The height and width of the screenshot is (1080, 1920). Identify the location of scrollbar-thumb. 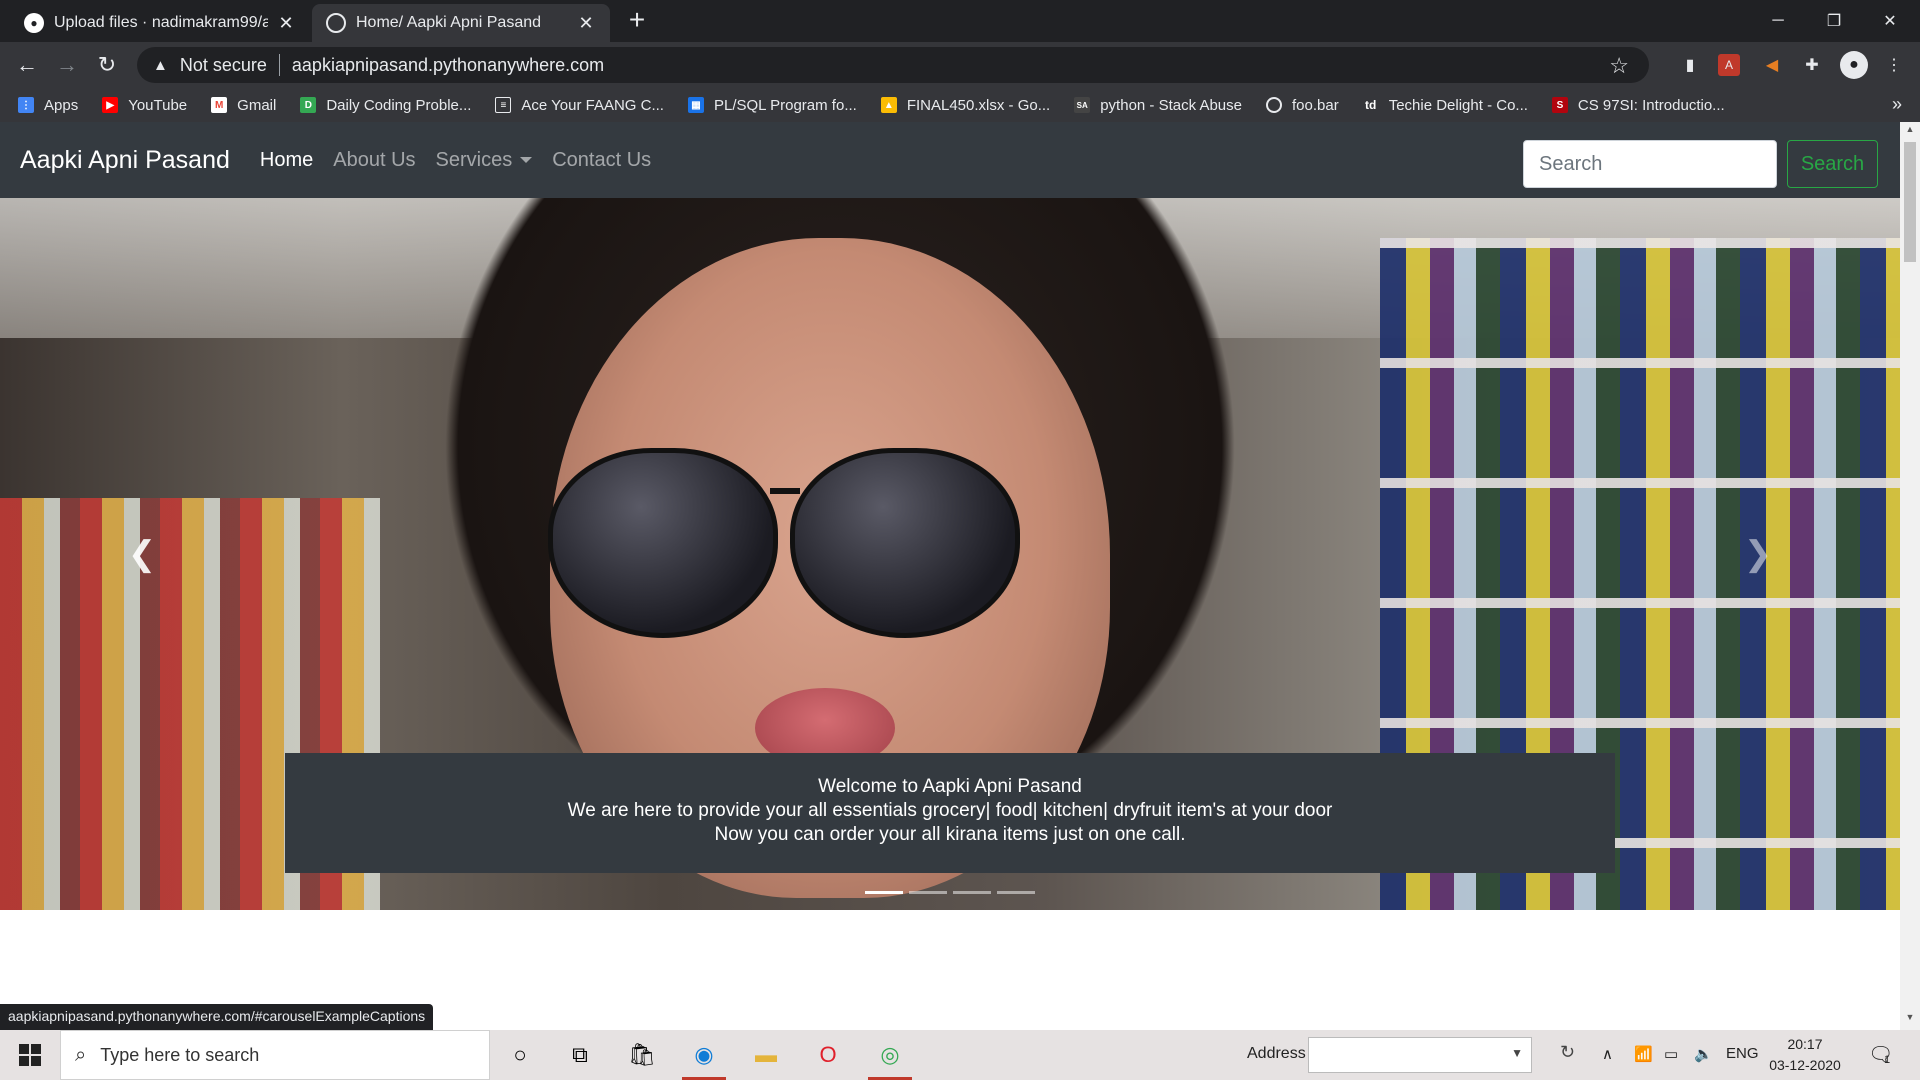
(1910, 202).